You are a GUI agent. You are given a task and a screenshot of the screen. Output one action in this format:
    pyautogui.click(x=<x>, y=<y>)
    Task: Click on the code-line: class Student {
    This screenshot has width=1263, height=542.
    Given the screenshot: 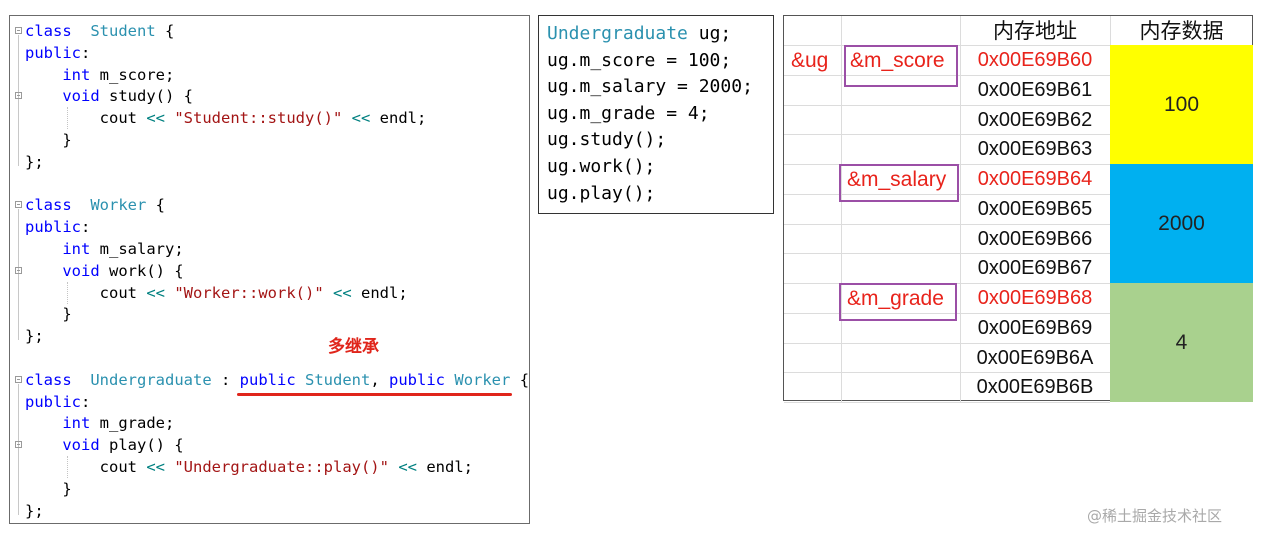 What is the action you would take?
    pyautogui.click(x=99, y=31)
    